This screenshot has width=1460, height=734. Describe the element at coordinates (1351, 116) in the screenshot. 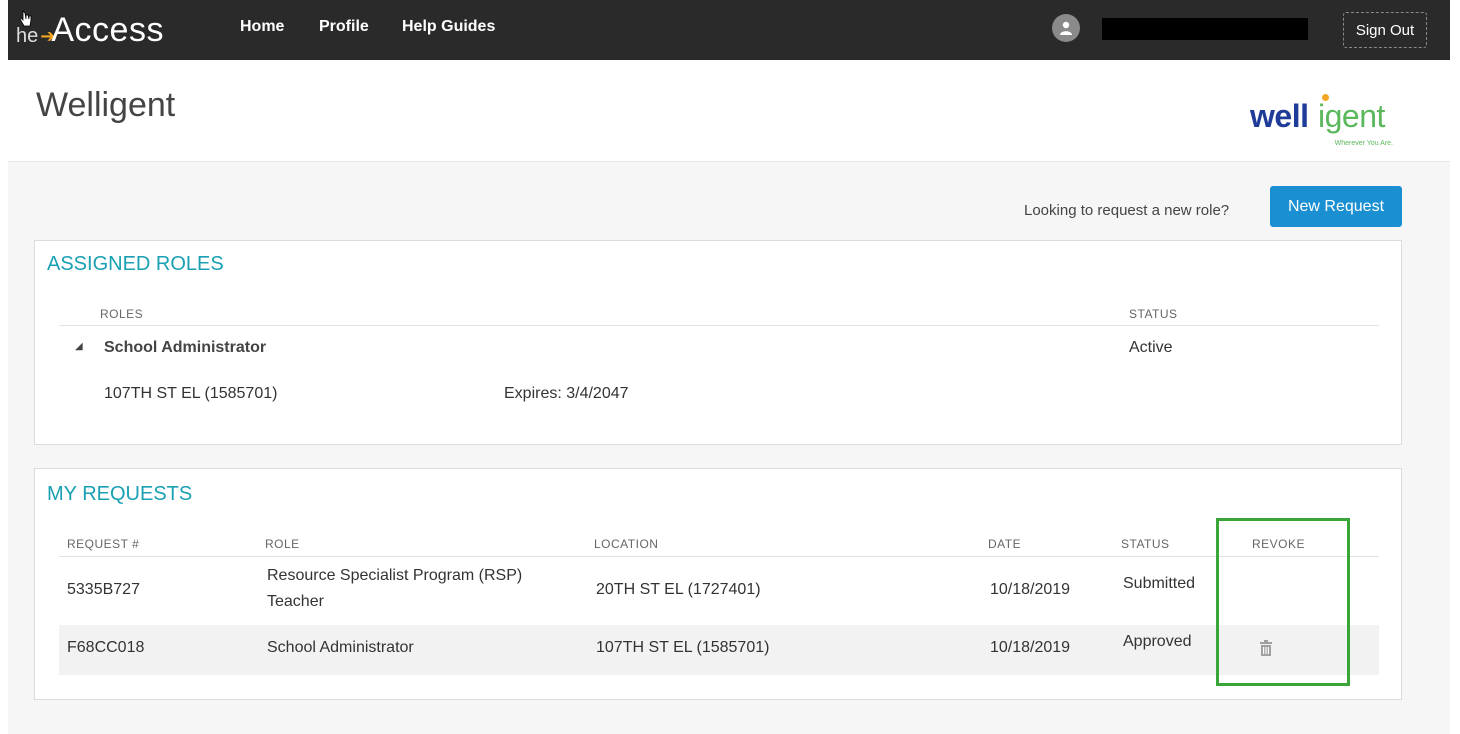

I see `logo-igent-text: igent` at that location.